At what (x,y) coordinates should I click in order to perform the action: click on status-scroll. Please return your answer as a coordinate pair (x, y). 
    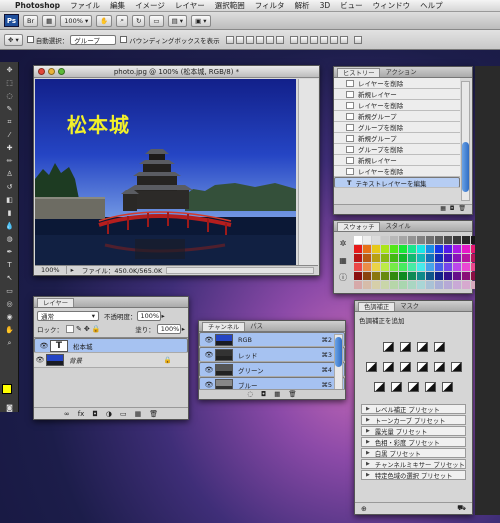
    Looking at the image, I should click on (240, 270).